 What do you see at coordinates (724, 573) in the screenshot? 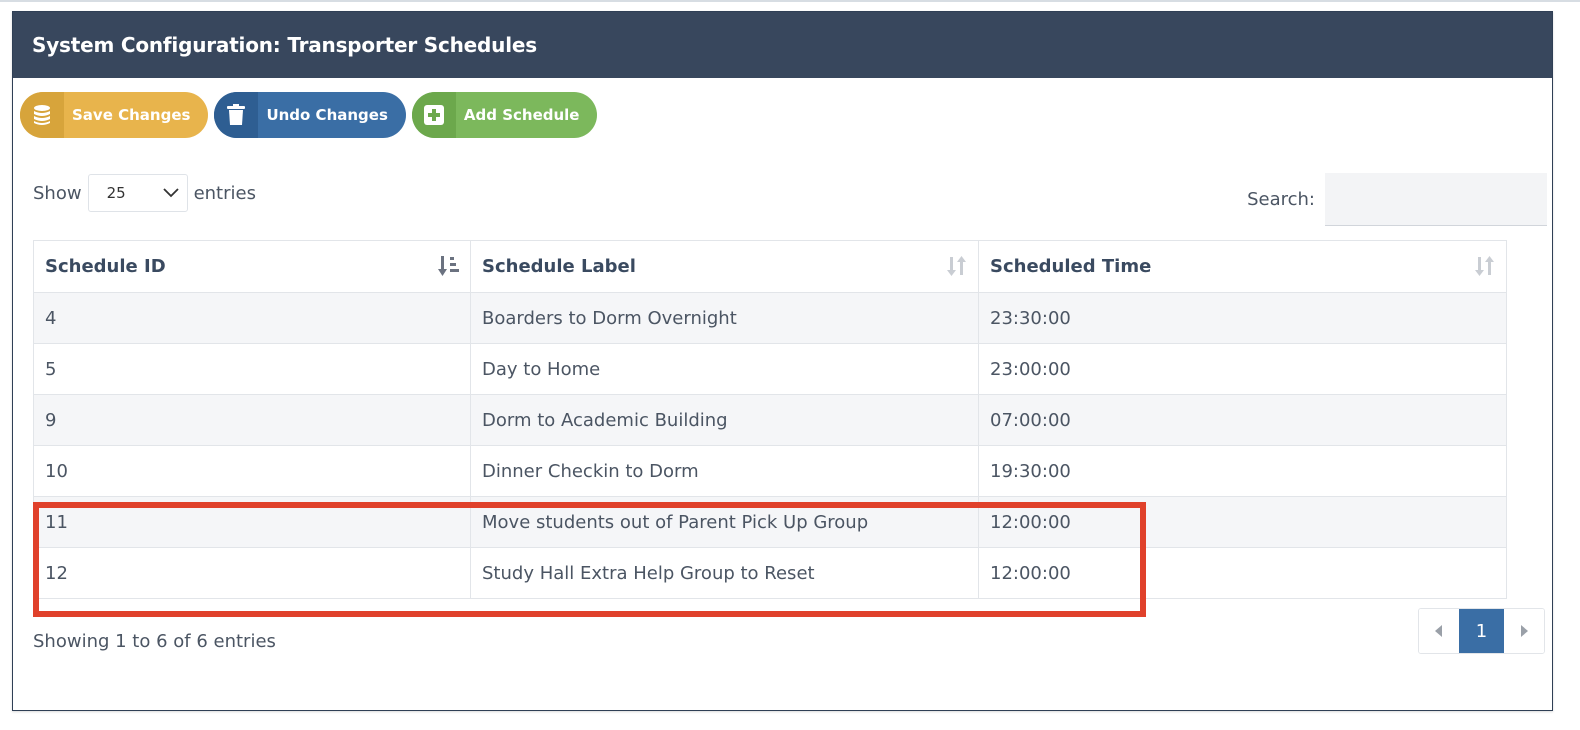
I see `schedule-label-cell: Study Hall Extra Help Group to Reset` at bounding box center [724, 573].